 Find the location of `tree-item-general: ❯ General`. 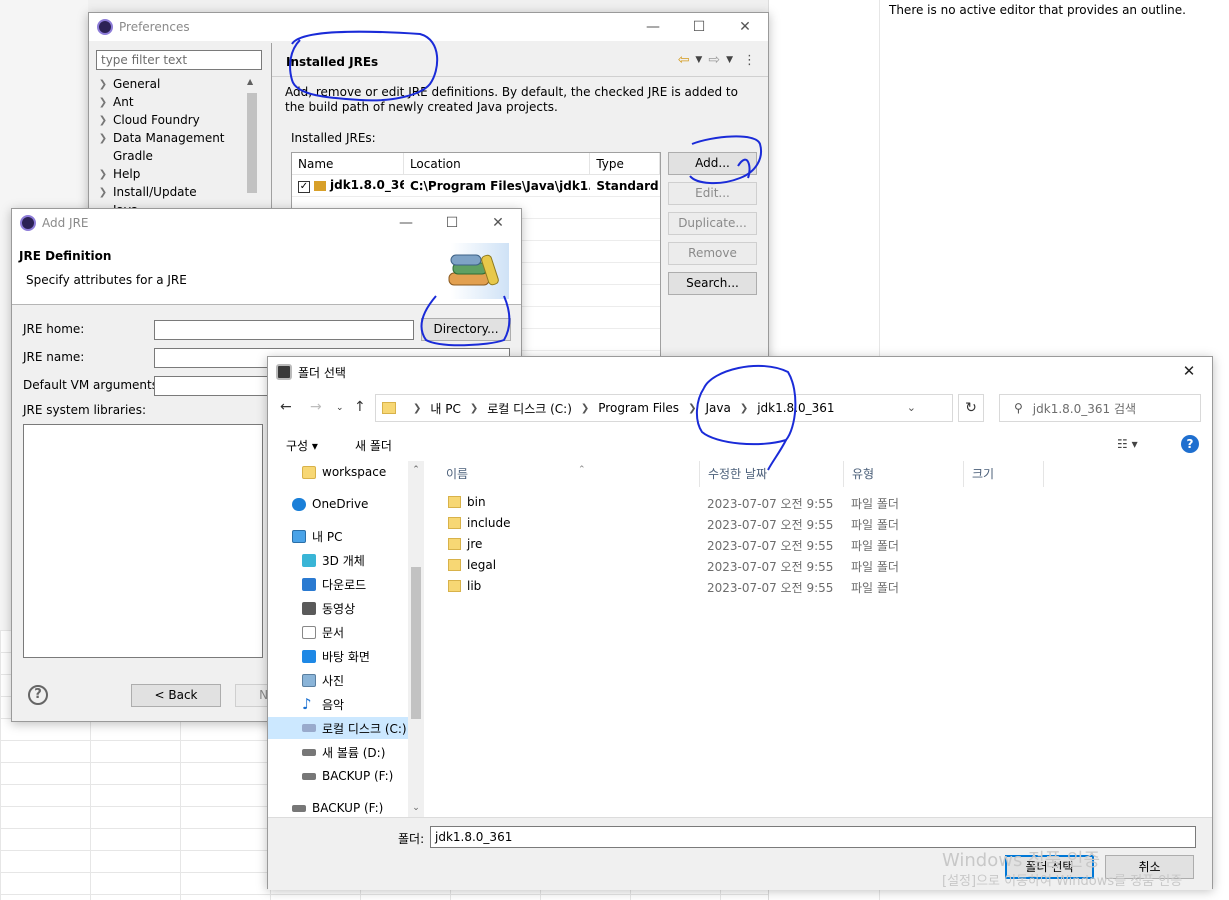

tree-item-general: ❯ General is located at coordinates (179, 84).